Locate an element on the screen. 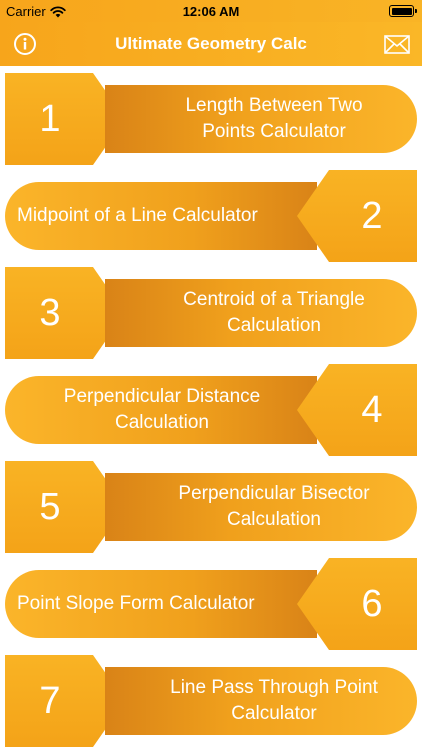 This screenshot has height=750, width=422. calculator-item-2: Midpoint of a Line Calculator 2 is located at coordinates (211, 216).